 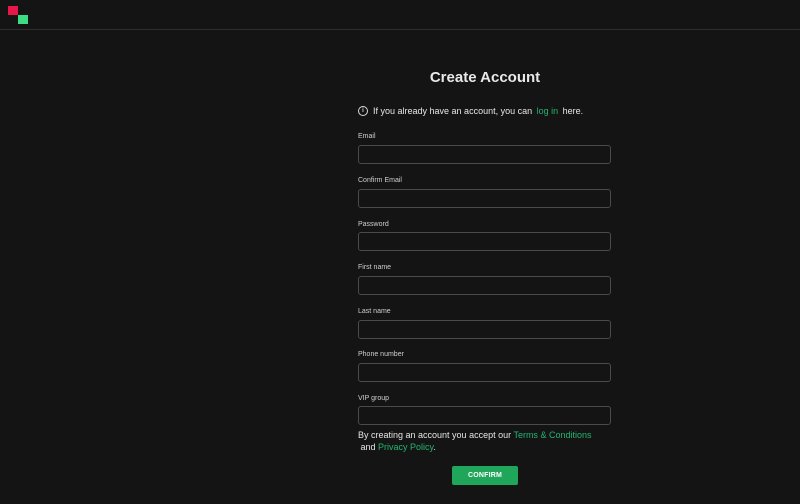 What do you see at coordinates (434, 447) in the screenshot?
I see `terms-suffix: .` at bounding box center [434, 447].